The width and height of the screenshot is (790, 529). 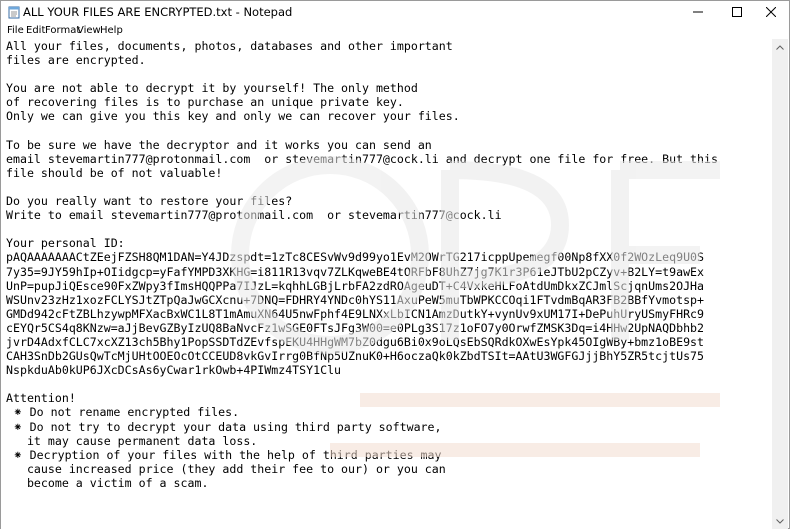 What do you see at coordinates (35, 30) in the screenshot?
I see `menu-edit: Edit` at bounding box center [35, 30].